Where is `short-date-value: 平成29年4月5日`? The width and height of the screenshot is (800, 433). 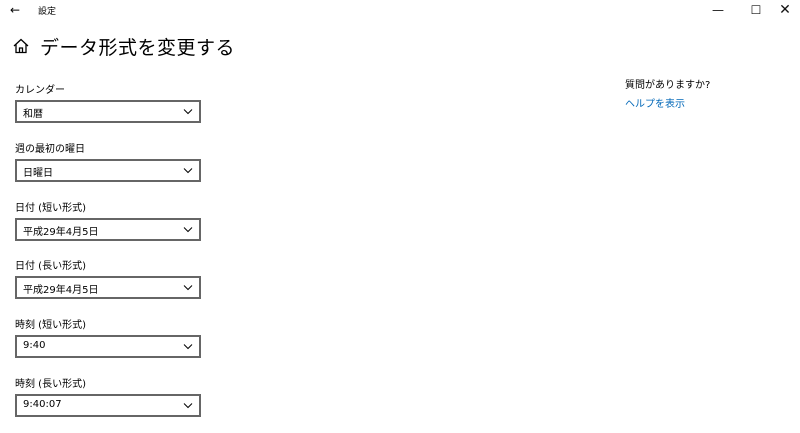
short-date-value: 平成29年4月5日 is located at coordinates (61, 232).